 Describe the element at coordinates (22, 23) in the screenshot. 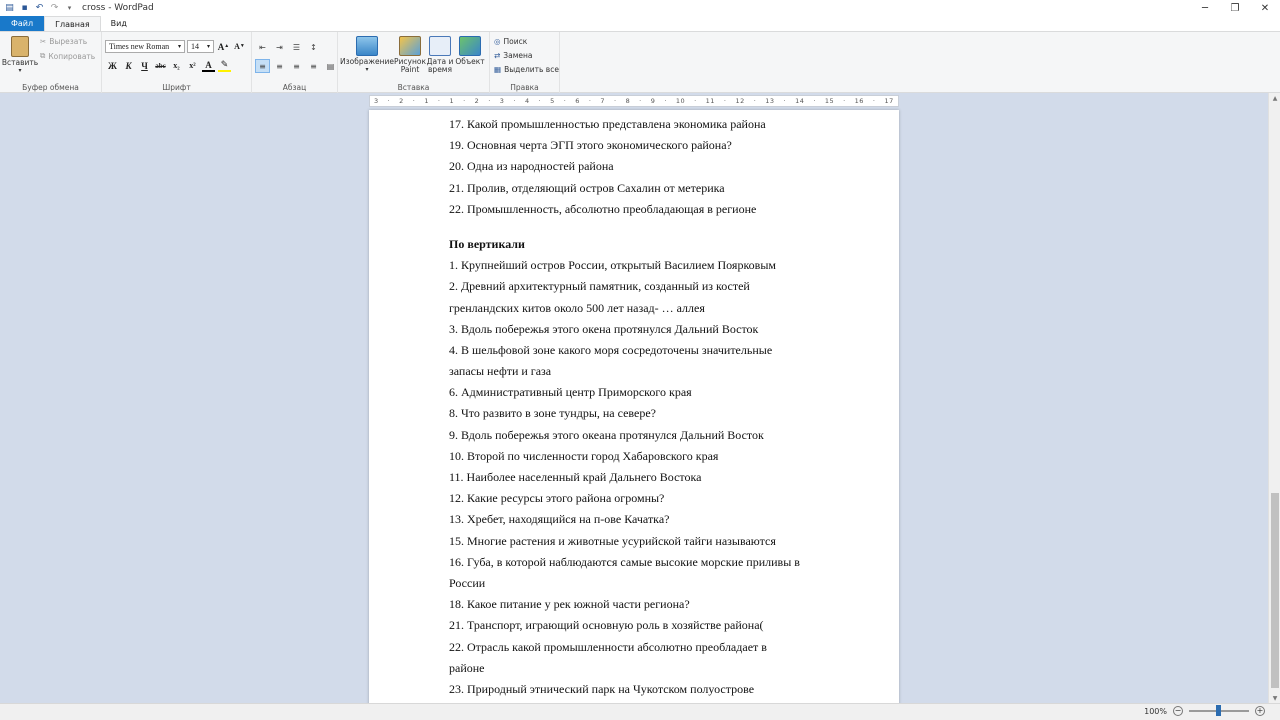

I see `tab-file: Файл` at that location.